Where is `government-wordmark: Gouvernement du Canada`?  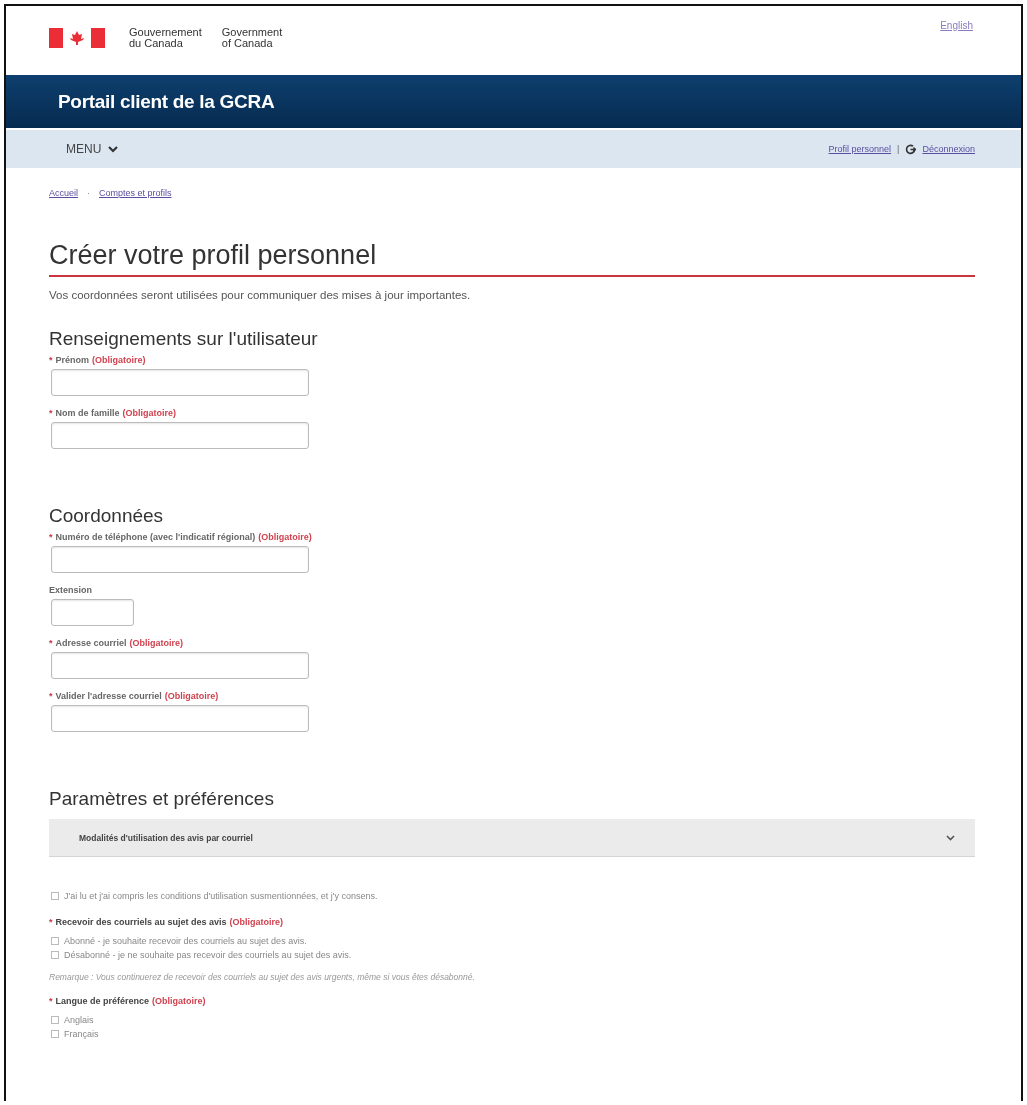 government-wordmark: Gouvernement du Canada is located at coordinates (165, 38).